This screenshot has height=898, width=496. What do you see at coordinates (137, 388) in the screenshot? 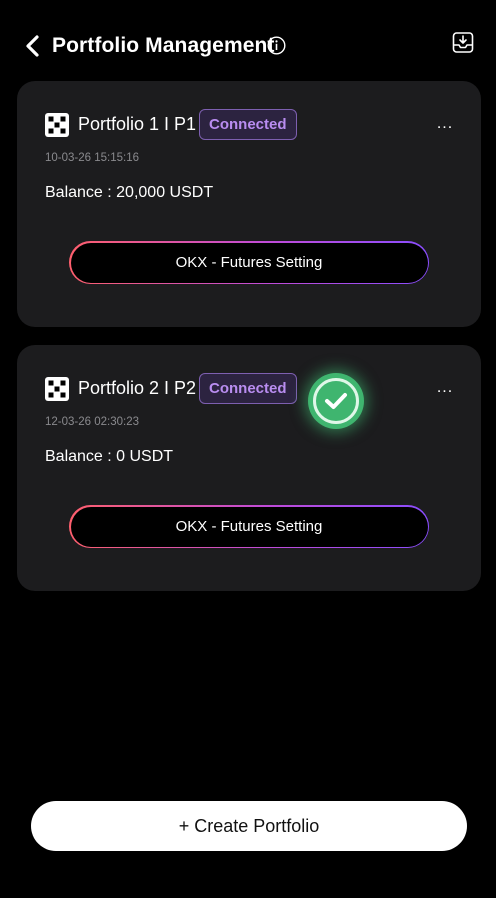
I see `portfolio-name: Portfolio 2 I P2` at bounding box center [137, 388].